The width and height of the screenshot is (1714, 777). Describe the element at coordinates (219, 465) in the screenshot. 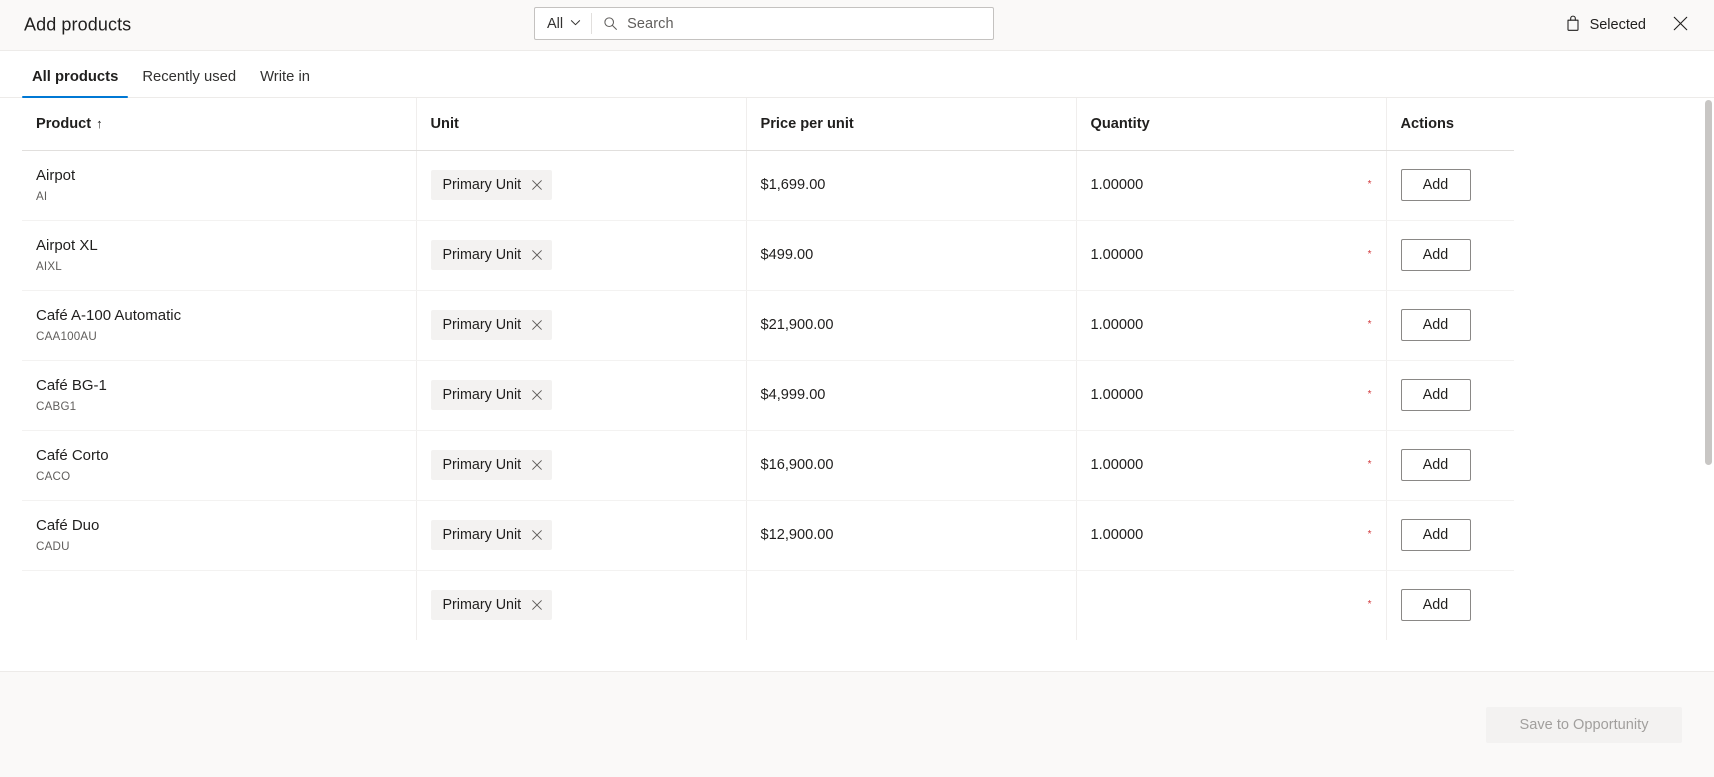

I see `cell-product: Café Corto CACO` at that location.